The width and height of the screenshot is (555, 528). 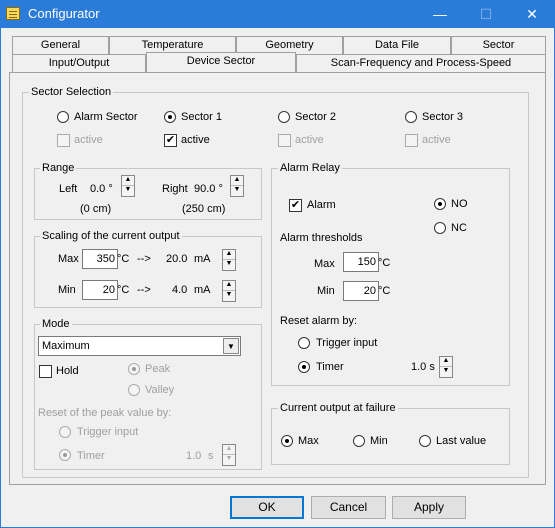 I want to click on range-label: Range, so click(x=58, y=168).